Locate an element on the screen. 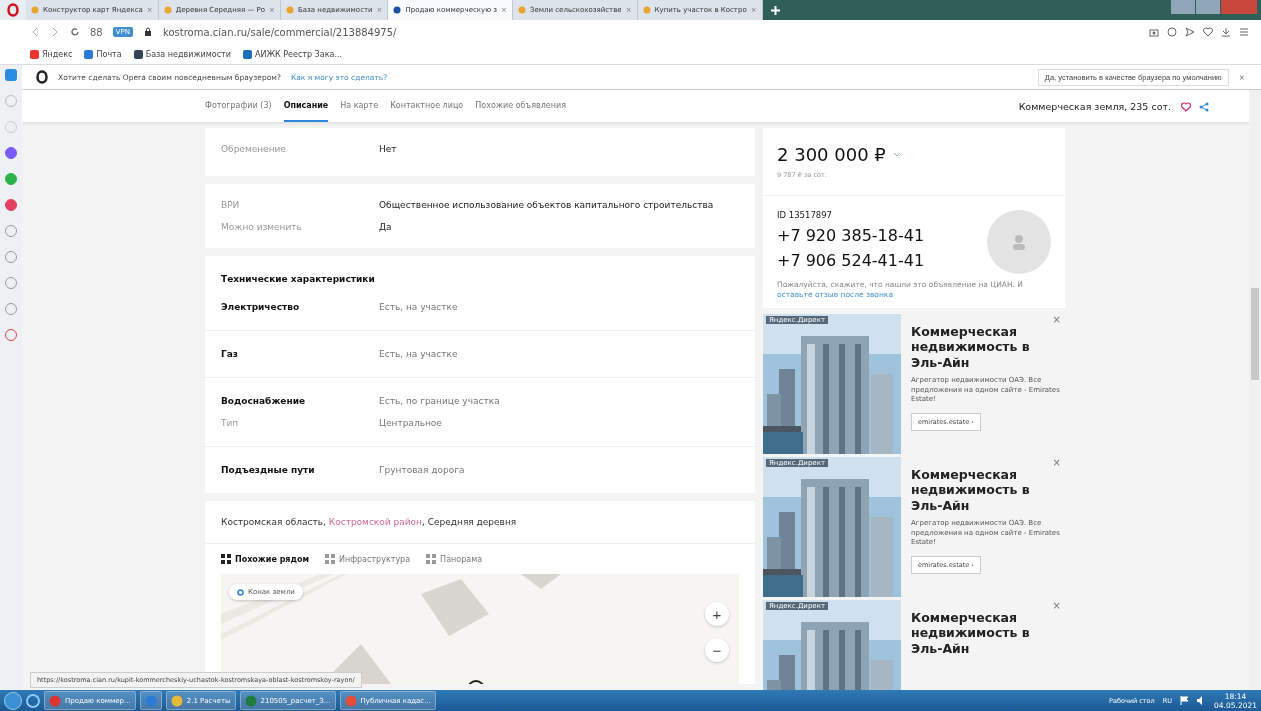  listing-id: ID 13517897 is located at coordinates (805, 215).